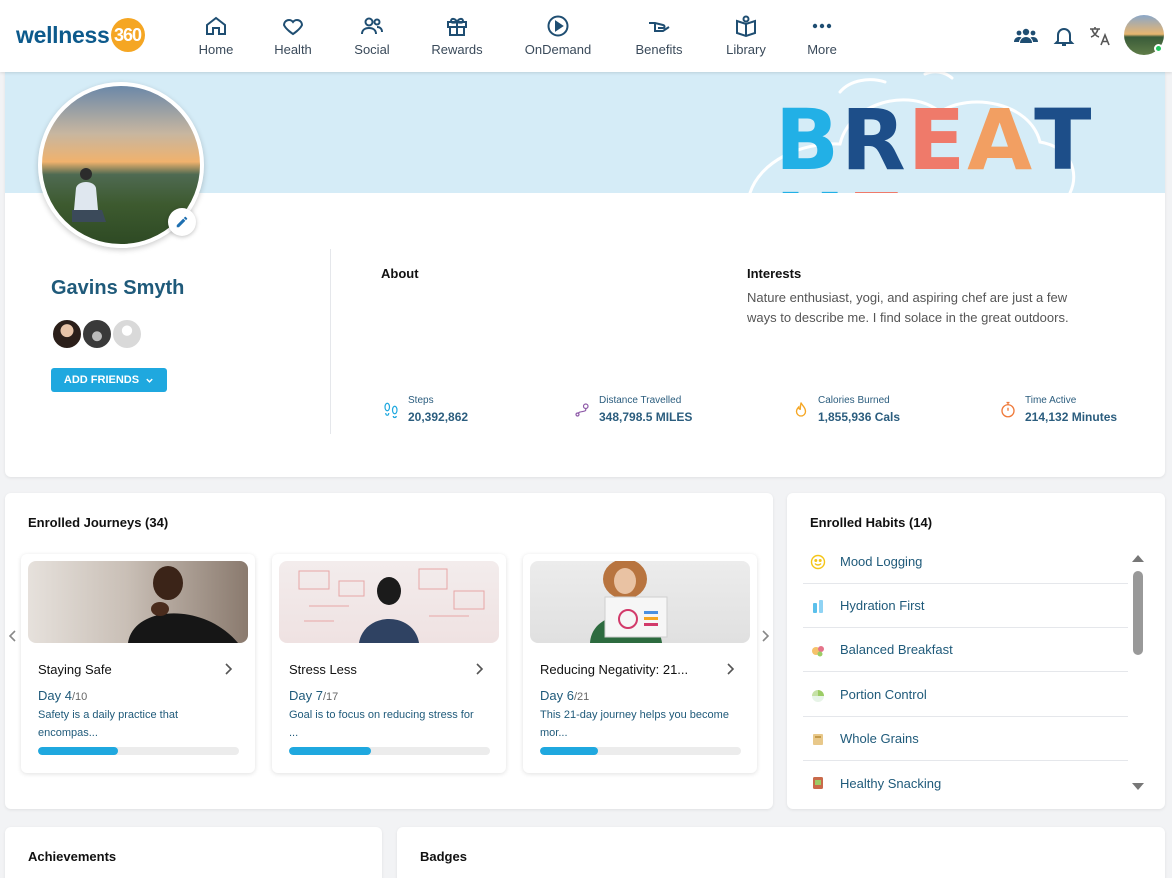  What do you see at coordinates (127, 35) in the screenshot?
I see `logo-badge: 360` at bounding box center [127, 35].